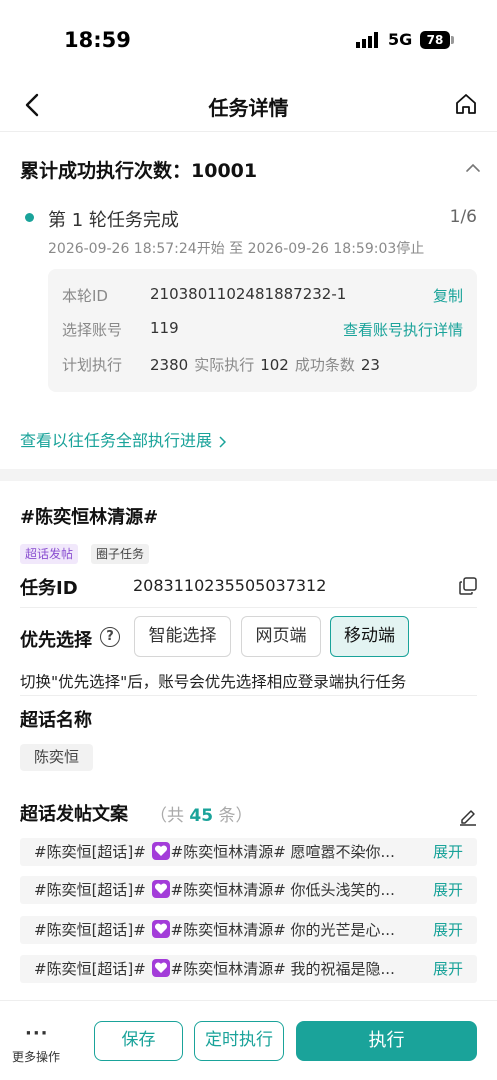 The height and width of the screenshot is (1080, 497). I want to click on battery-icon: 78, so click(435, 40).